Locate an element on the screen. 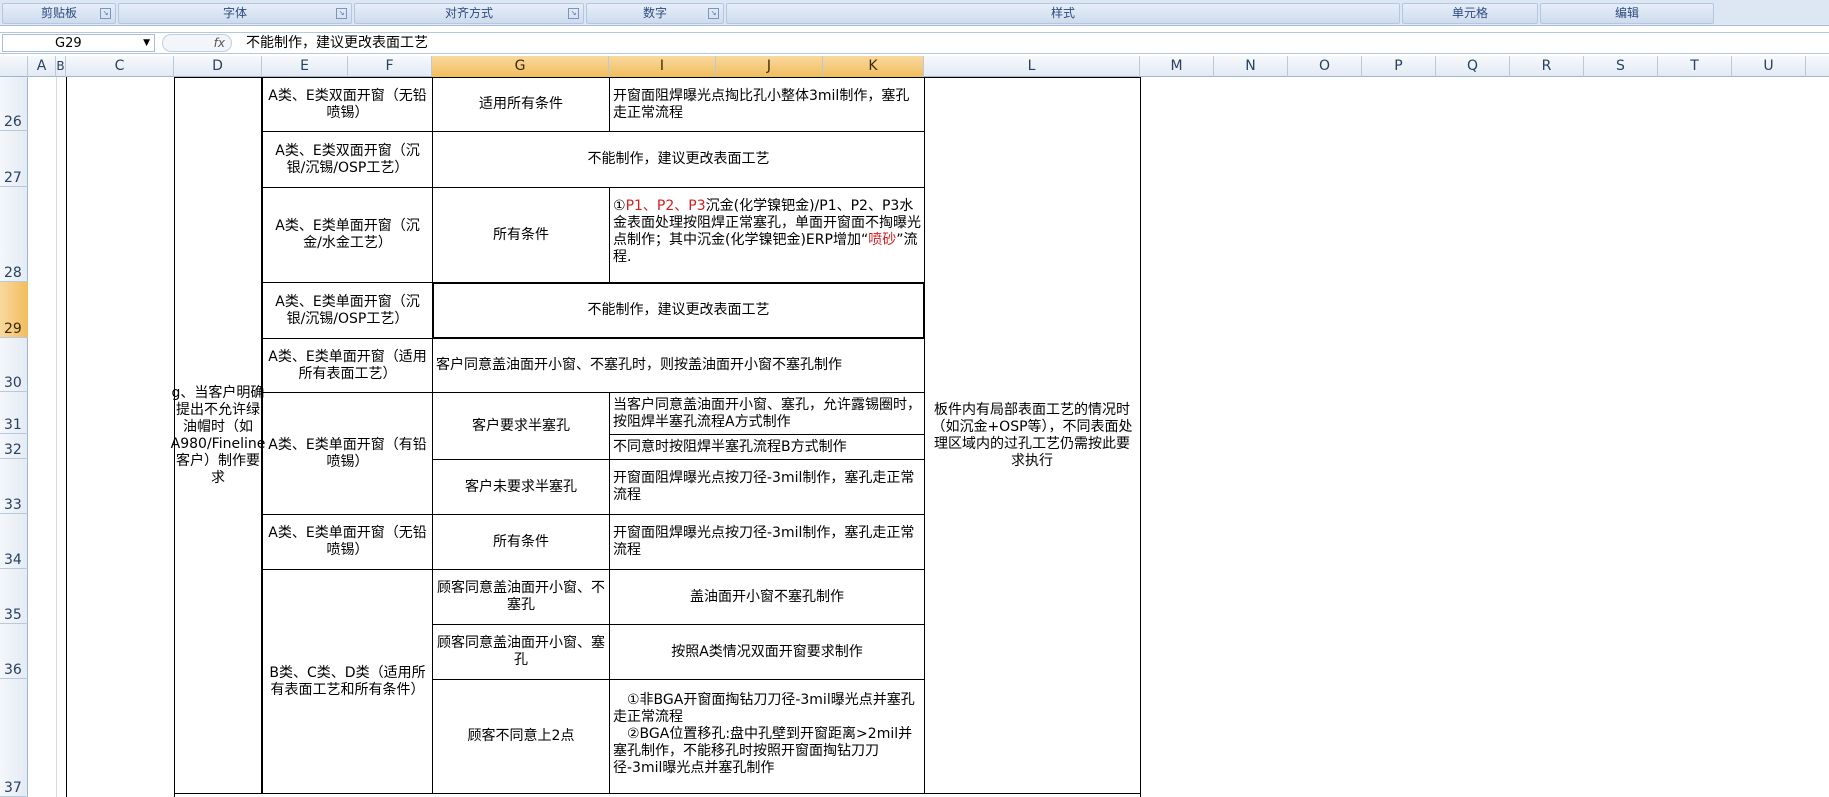 This screenshot has height=797, width=1829. chevron-down-icon: ▼ is located at coordinates (146, 43).